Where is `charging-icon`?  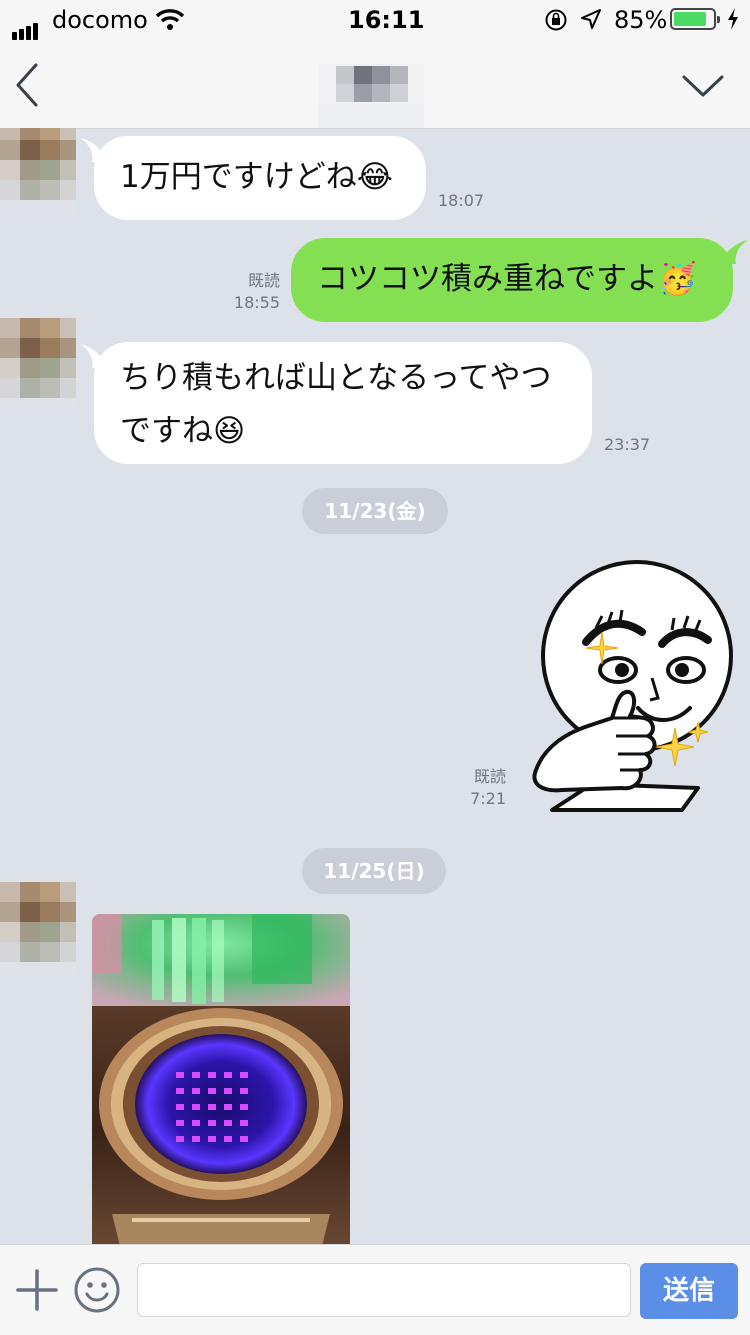
charging-icon is located at coordinates (733, 22).